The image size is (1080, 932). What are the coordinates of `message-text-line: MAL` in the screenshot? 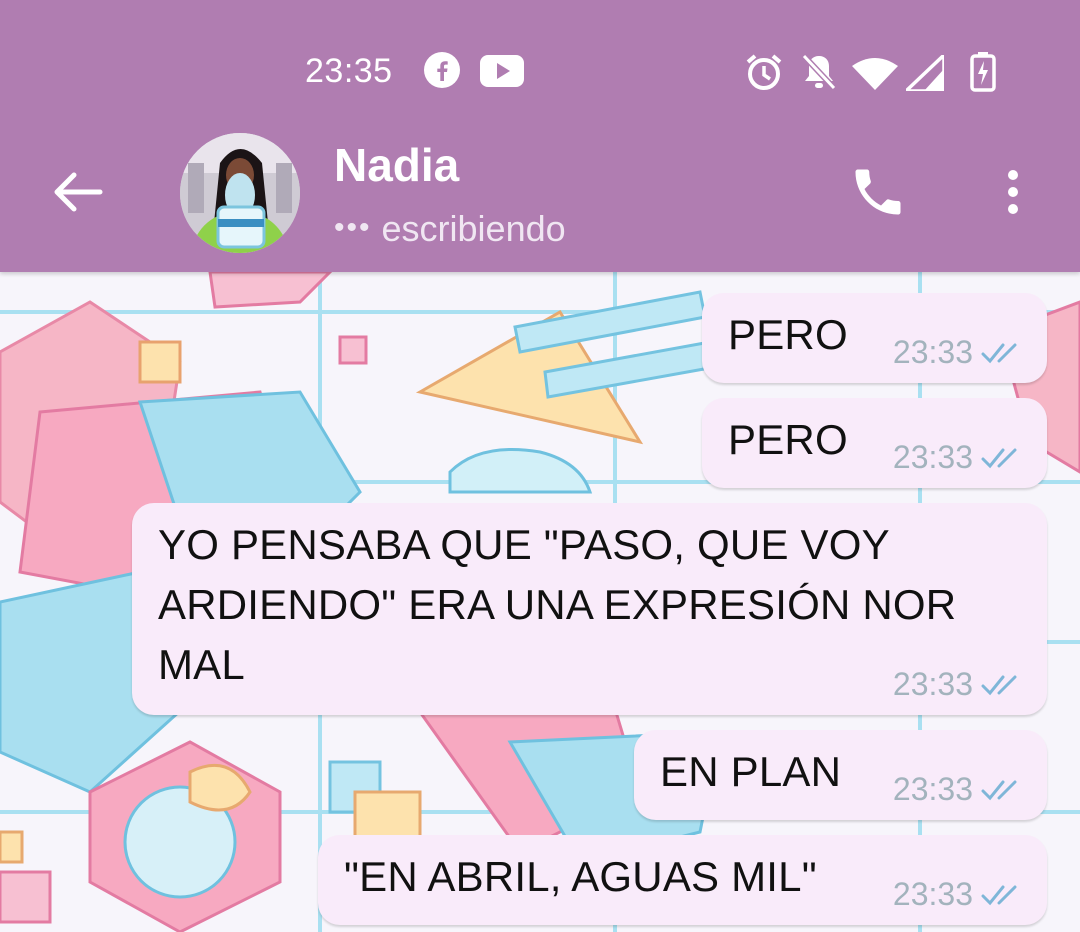 It's located at (201, 664).